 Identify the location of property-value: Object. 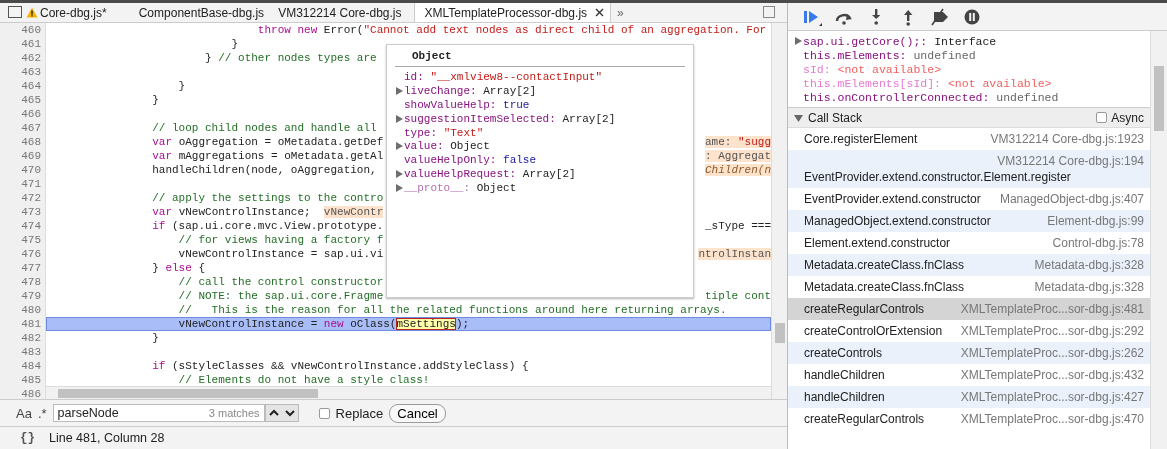
(470, 146).